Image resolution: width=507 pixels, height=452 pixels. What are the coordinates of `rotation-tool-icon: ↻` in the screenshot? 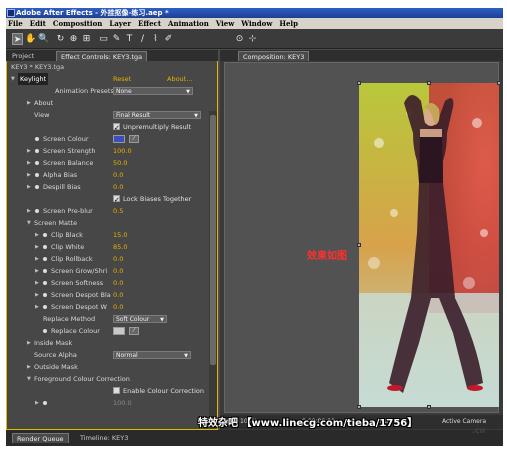 It's located at (60, 39).